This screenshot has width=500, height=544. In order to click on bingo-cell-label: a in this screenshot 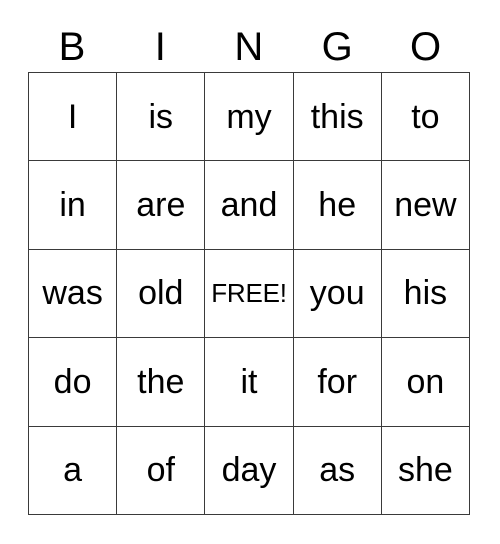, I will do `click(73, 470)`.